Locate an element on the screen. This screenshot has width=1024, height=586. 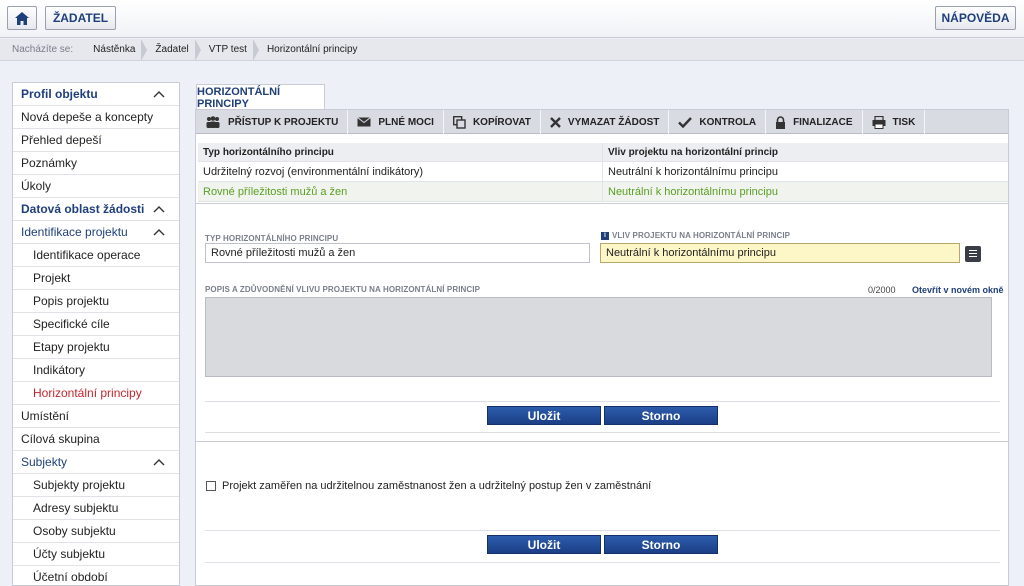
zadatel-button: ŽADATEL is located at coordinates (80, 18).